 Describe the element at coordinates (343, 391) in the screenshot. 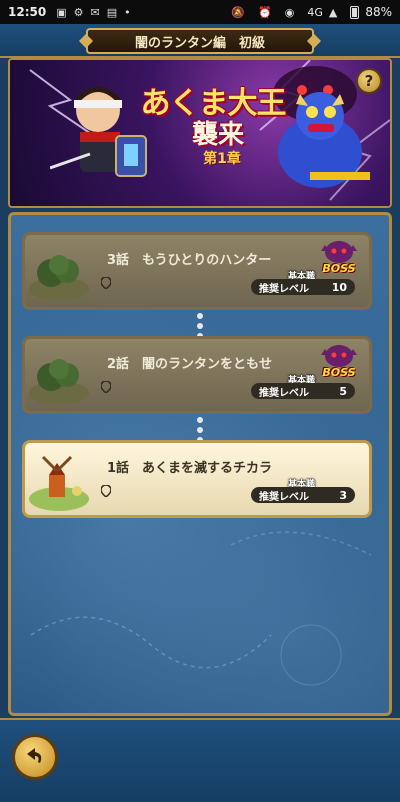

I see `level-value: 5` at that location.